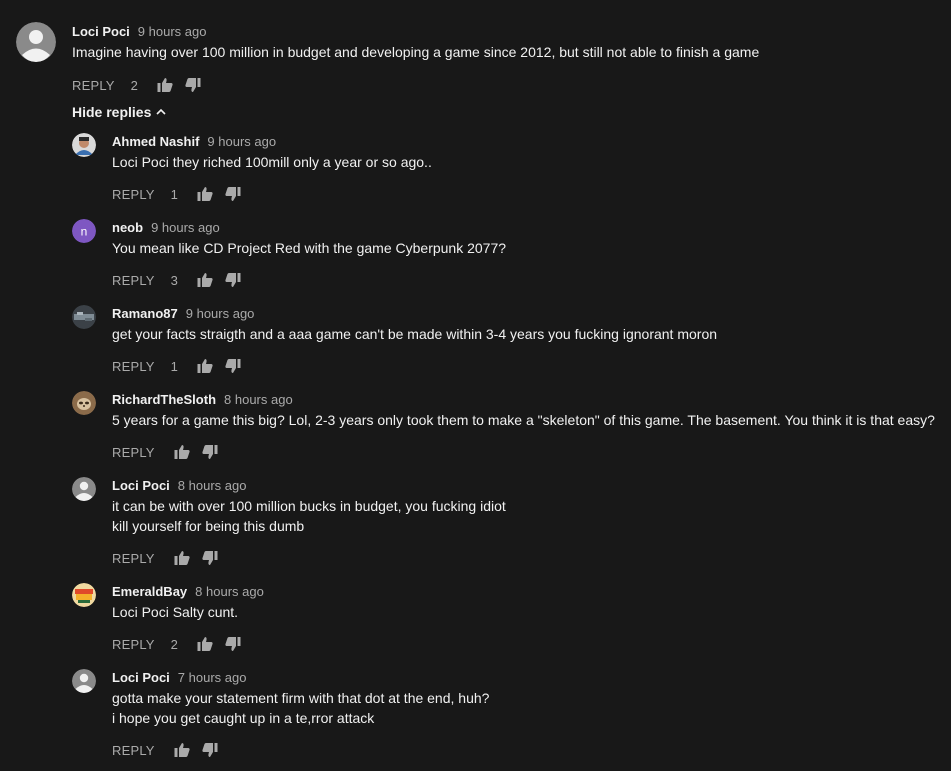  Describe the element at coordinates (127, 227) in the screenshot. I see `comment-author: neob` at that location.